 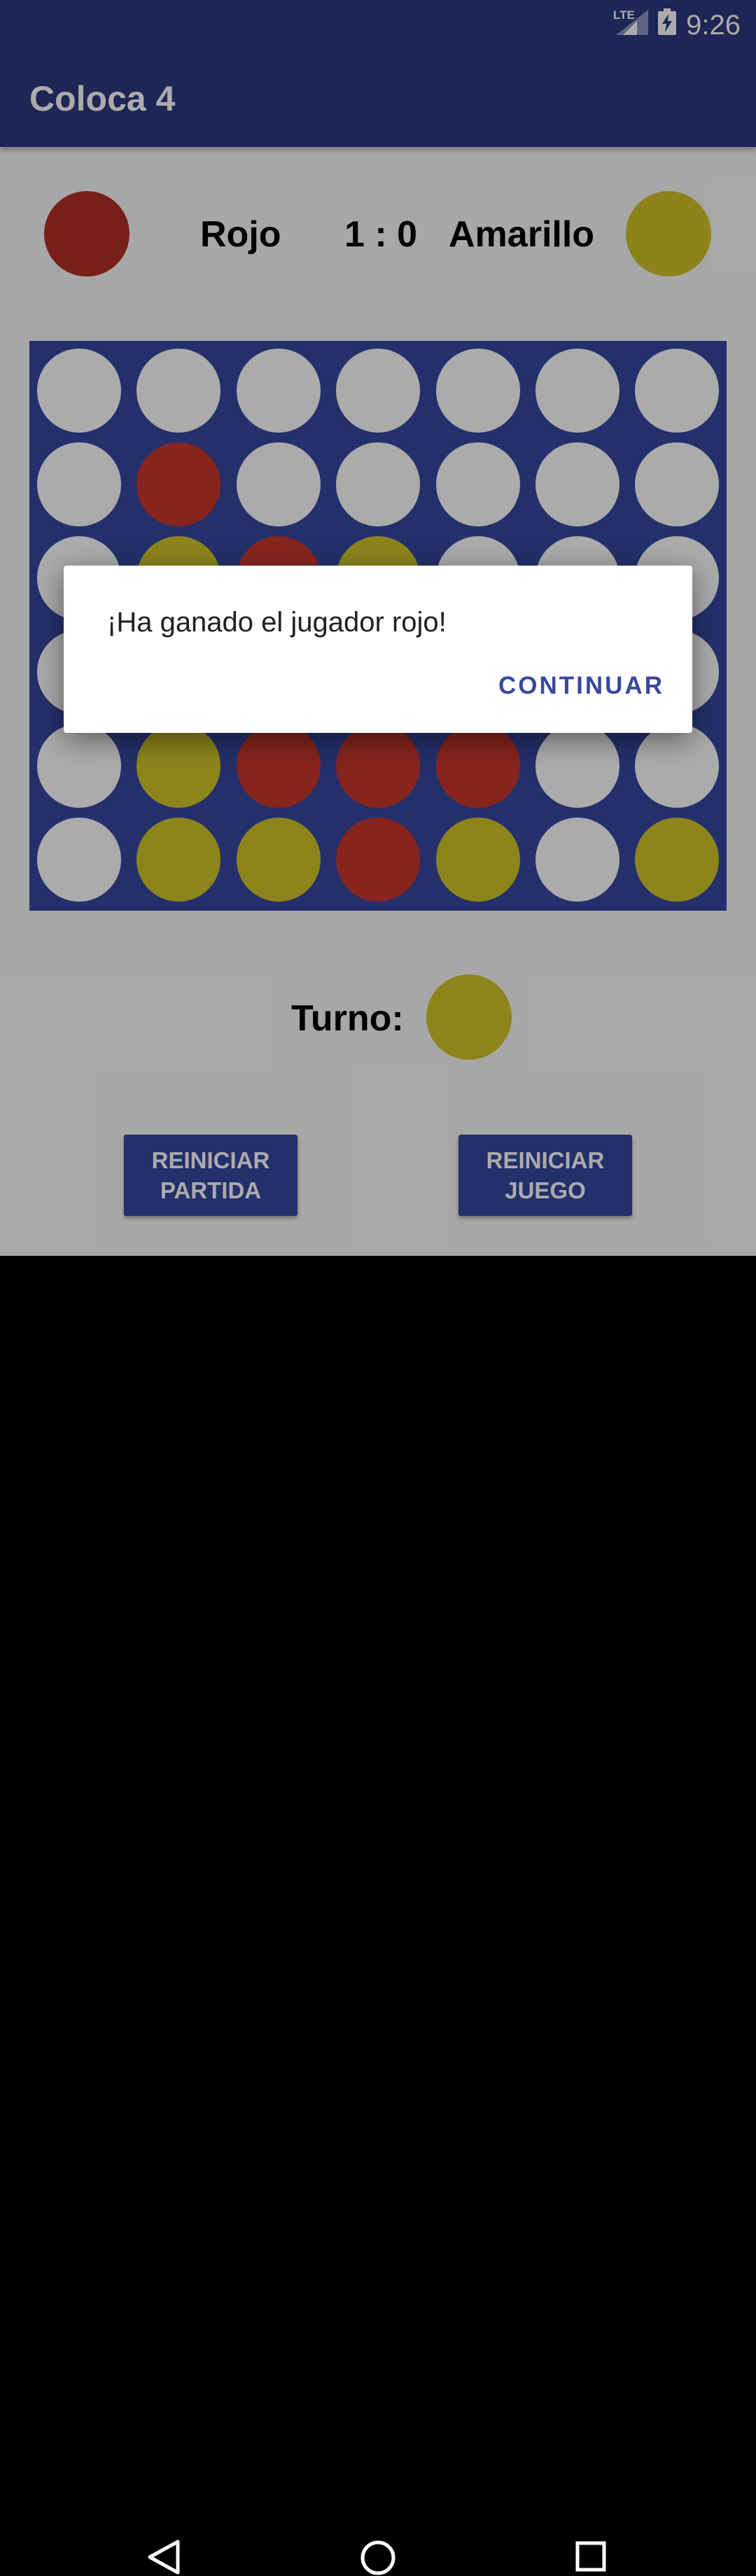 What do you see at coordinates (581, 686) in the screenshot?
I see `continue-button: CONTINUAR` at bounding box center [581, 686].